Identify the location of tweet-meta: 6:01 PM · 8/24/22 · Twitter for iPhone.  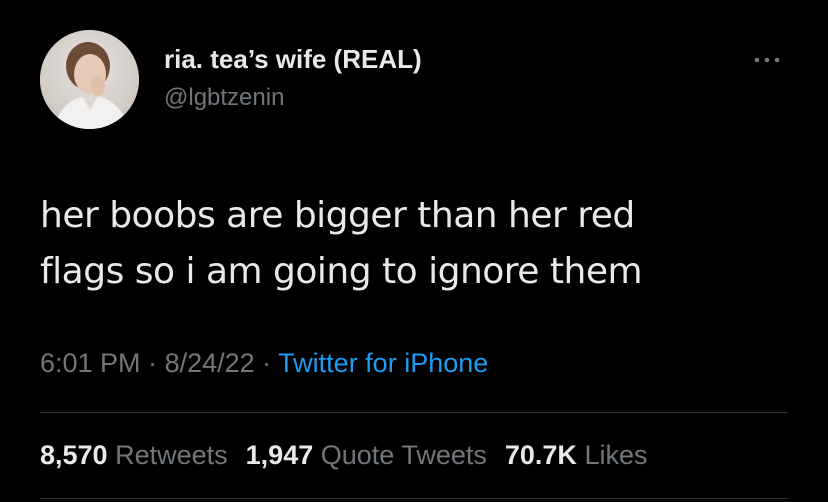
(264, 363).